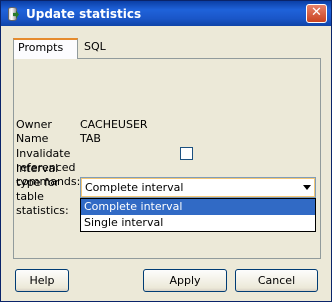 The width and height of the screenshot is (332, 302). I want to click on tab-strip: Prompts SQL, so click(62, 48).